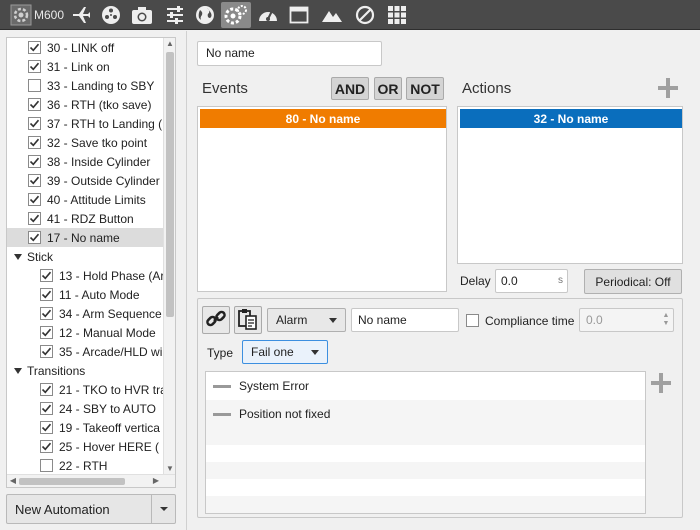 This screenshot has height=530, width=700. Describe the element at coordinates (205, 15) in the screenshot. I see `globe-button` at that location.